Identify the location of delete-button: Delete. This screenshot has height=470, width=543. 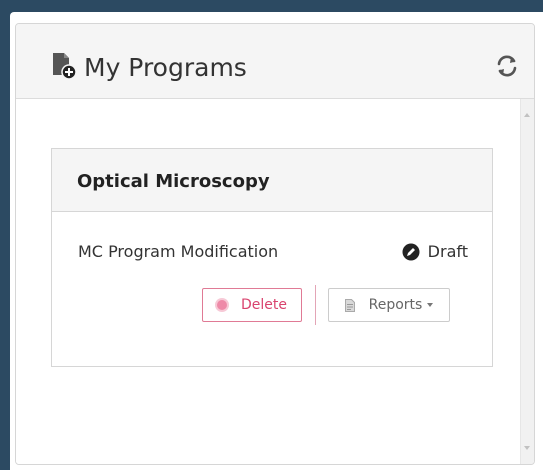
(252, 305).